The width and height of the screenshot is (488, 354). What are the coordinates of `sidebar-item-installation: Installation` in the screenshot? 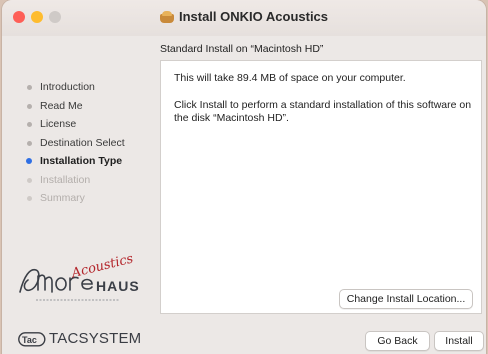 It's located at (94, 180).